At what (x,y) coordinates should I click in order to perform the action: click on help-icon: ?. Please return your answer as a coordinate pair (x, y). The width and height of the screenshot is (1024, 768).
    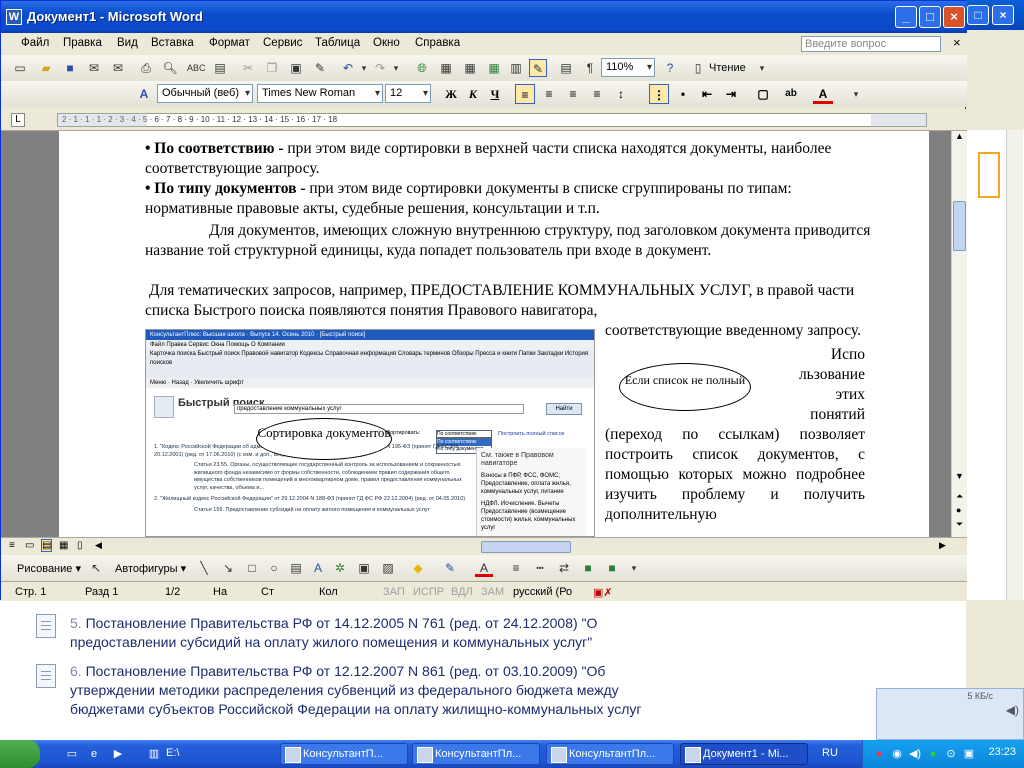
    Looking at the image, I should click on (670, 68).